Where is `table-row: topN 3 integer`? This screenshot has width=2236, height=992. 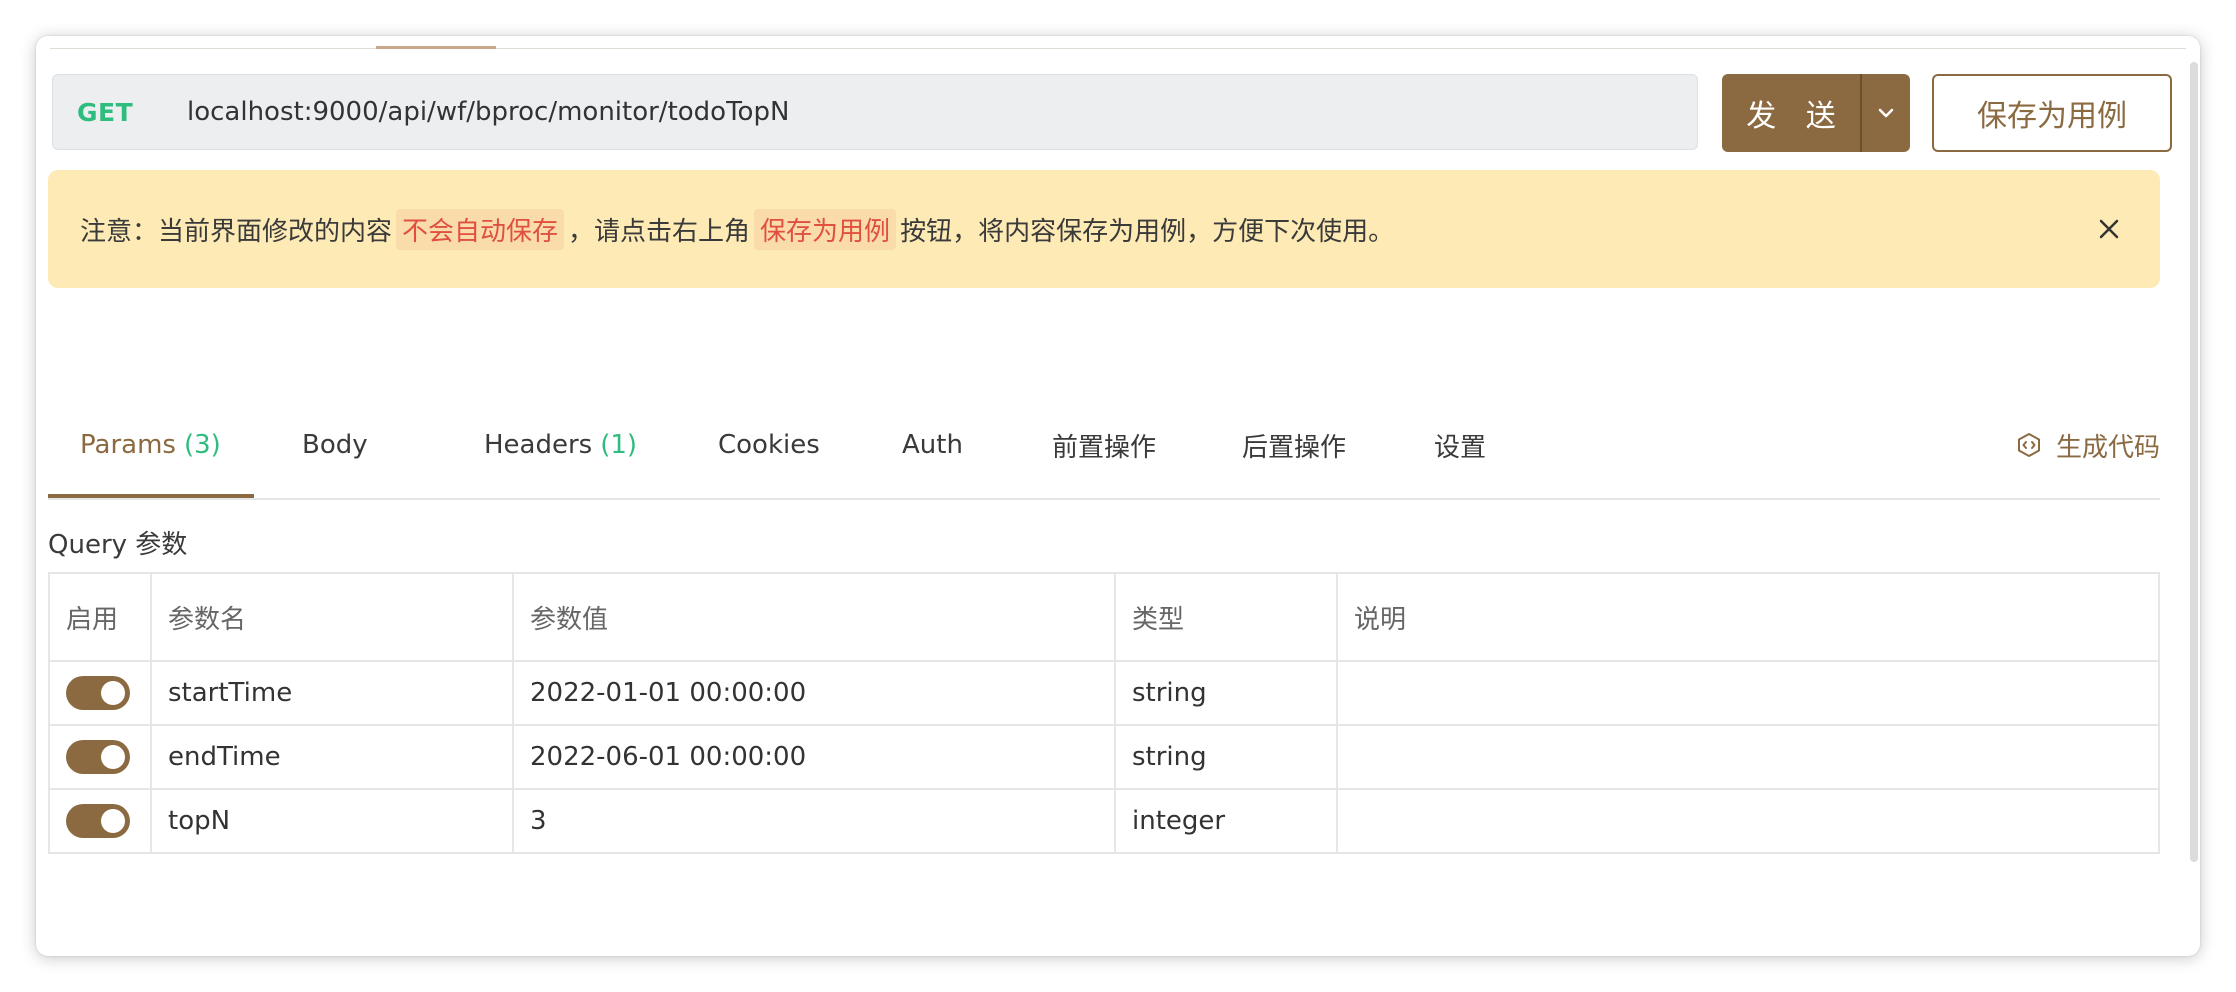 table-row: topN 3 integer is located at coordinates (1104, 821).